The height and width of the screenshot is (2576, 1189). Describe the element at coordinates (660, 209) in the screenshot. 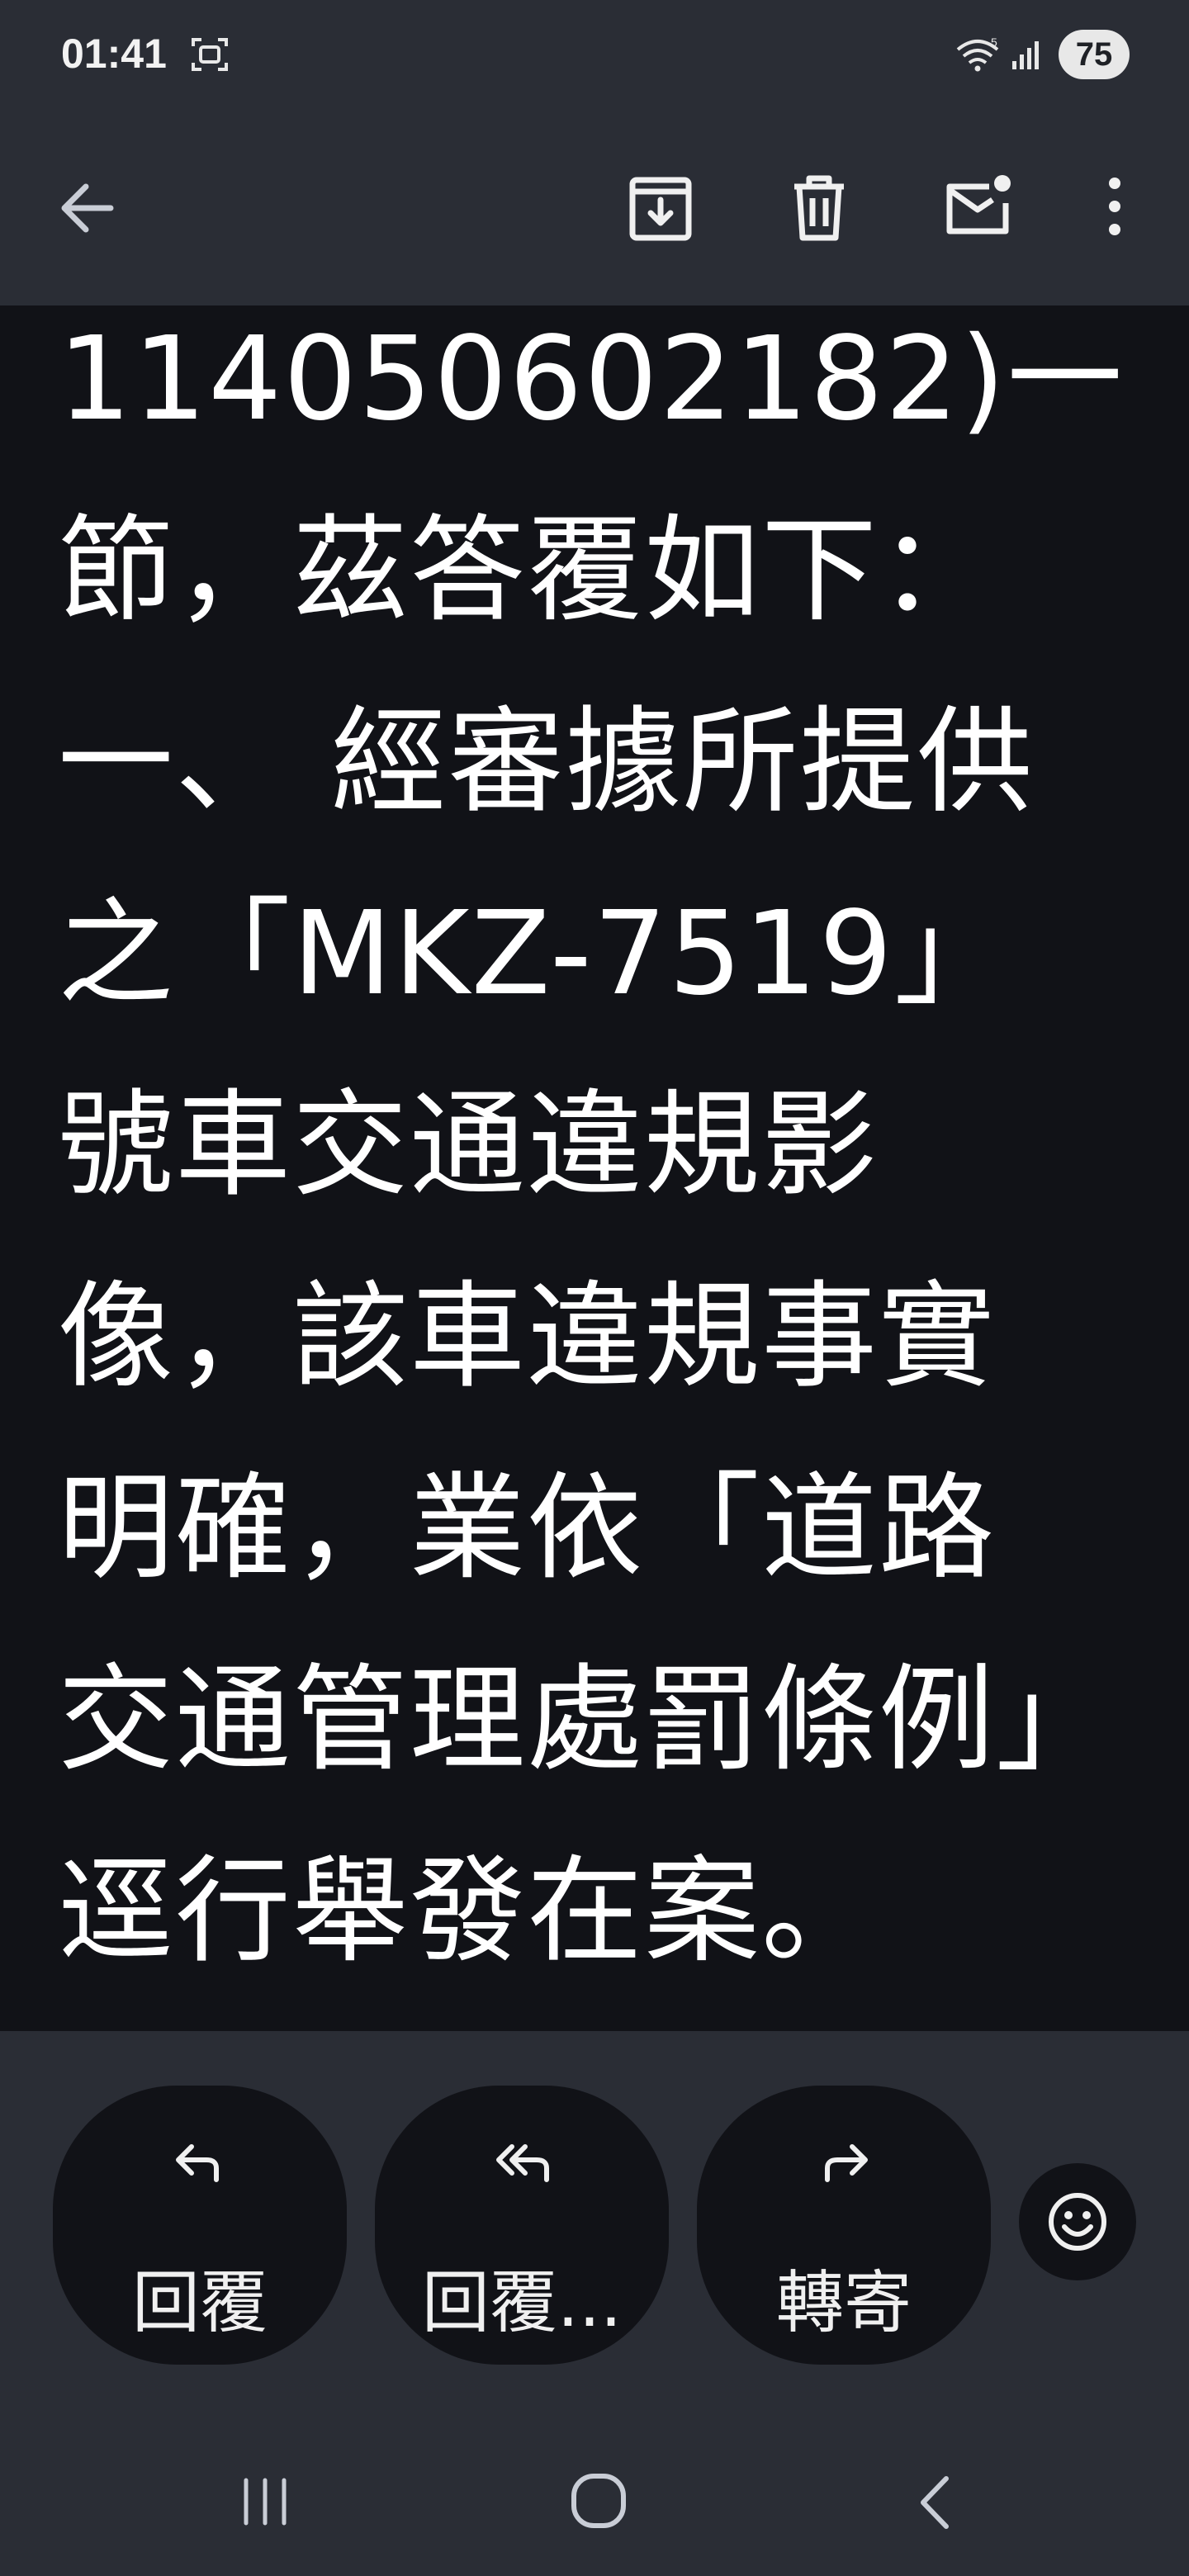

I see `archive-icon` at that location.